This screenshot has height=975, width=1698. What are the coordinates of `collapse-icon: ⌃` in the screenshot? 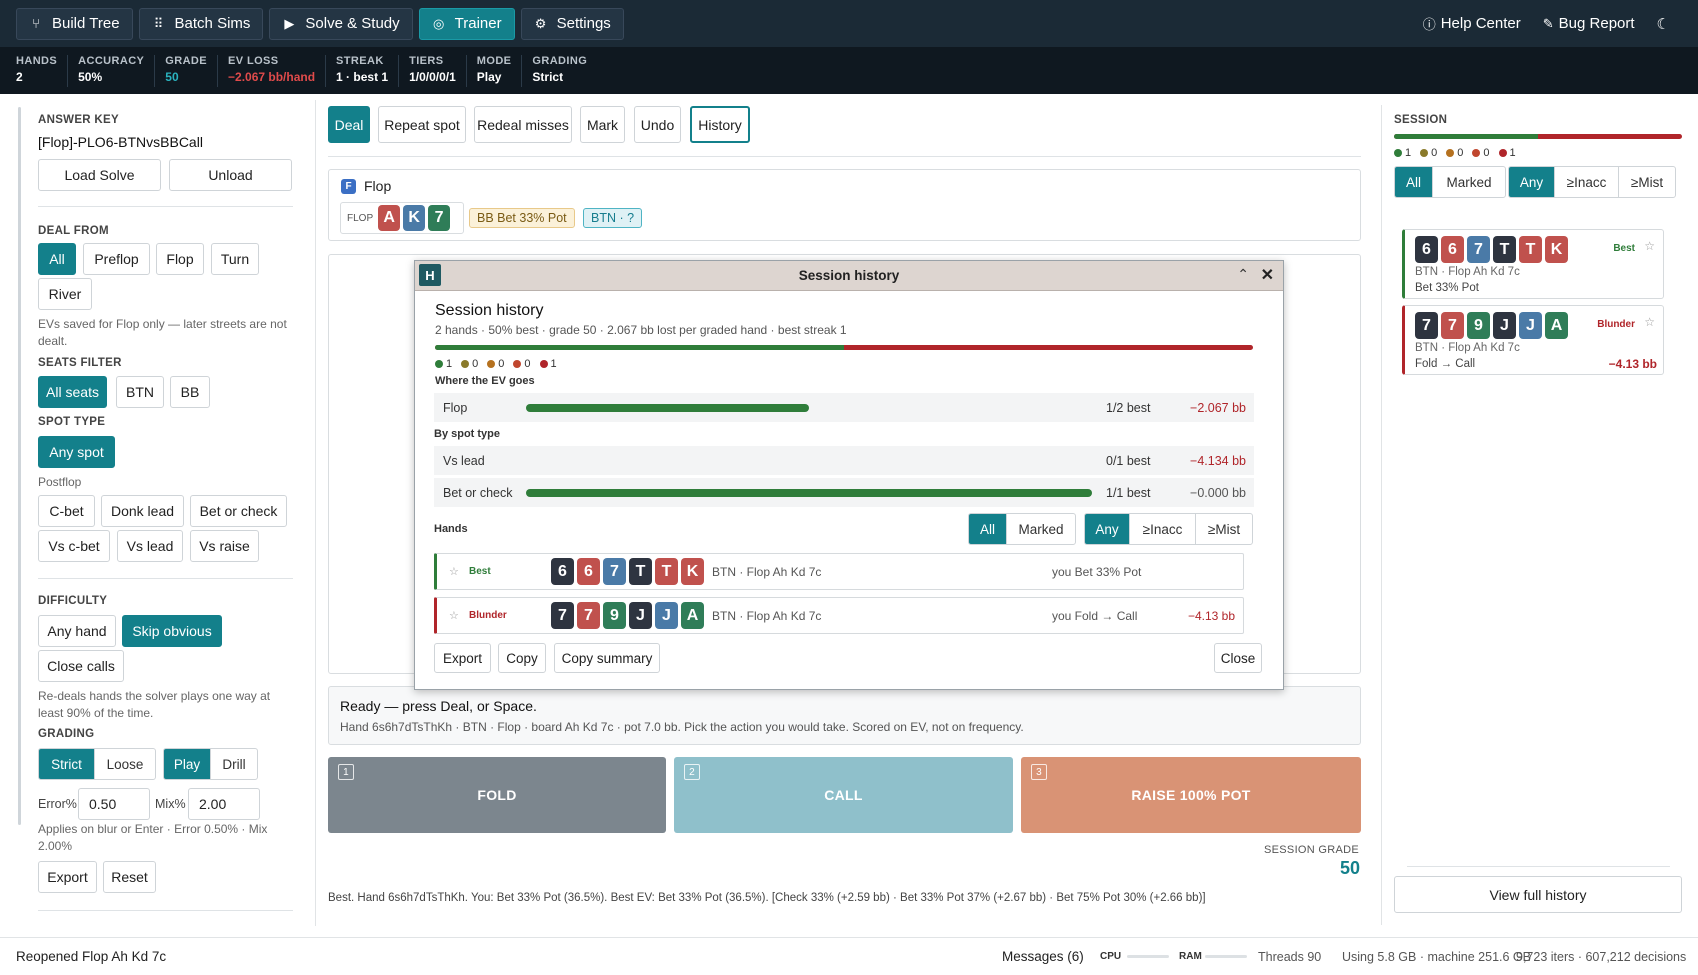 It's located at (1243, 274).